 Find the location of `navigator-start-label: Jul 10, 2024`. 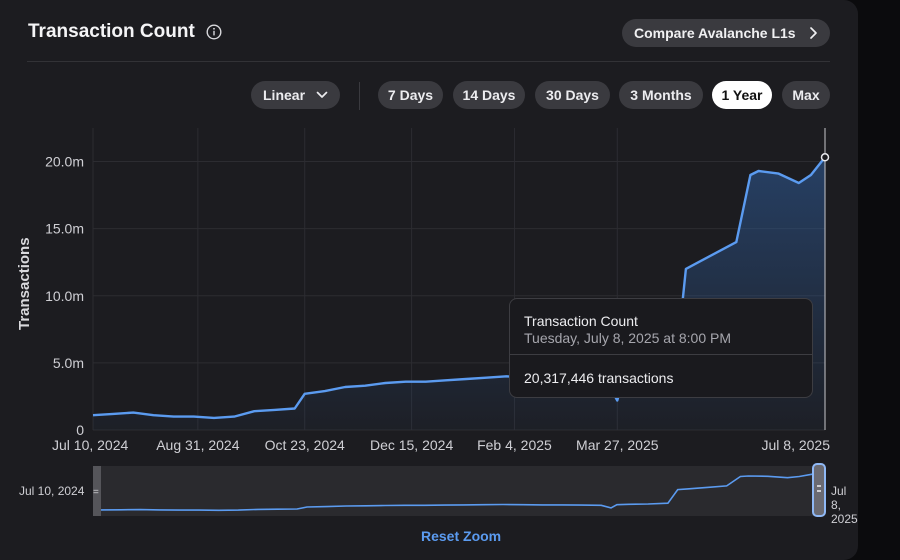

navigator-start-label: Jul 10, 2024 is located at coordinates (51, 491).